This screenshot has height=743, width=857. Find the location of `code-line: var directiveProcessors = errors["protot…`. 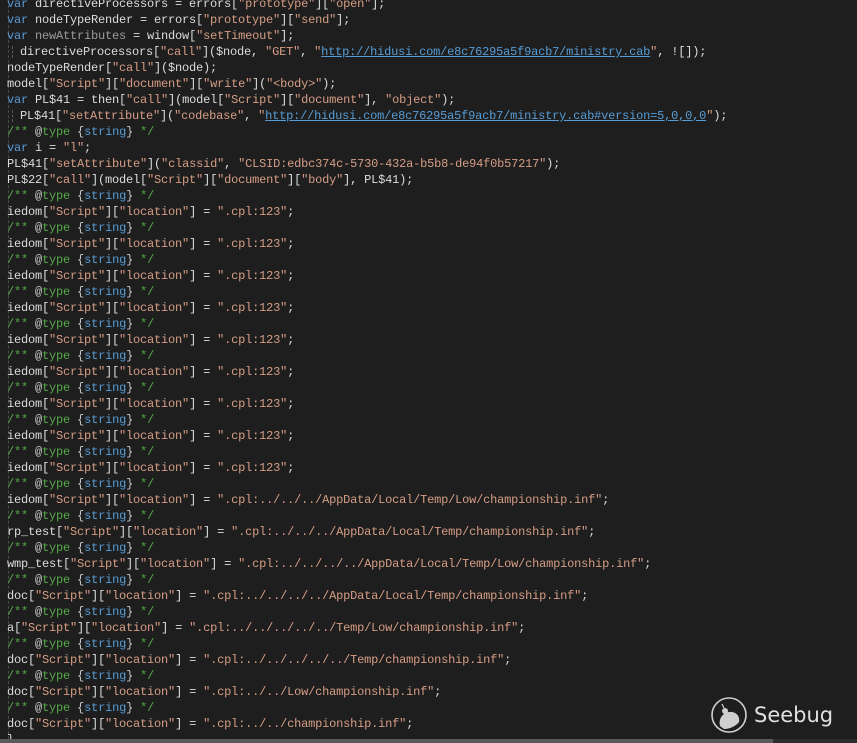

code-line: var directiveProcessors = errors["protot… is located at coordinates (196, 6).